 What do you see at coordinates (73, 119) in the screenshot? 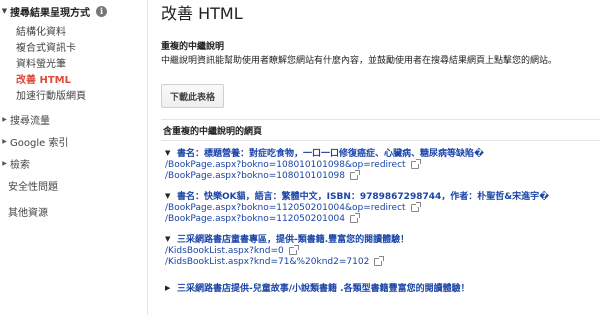
I see `nav-search-traffic: ▶ 搜尋流量` at bounding box center [73, 119].